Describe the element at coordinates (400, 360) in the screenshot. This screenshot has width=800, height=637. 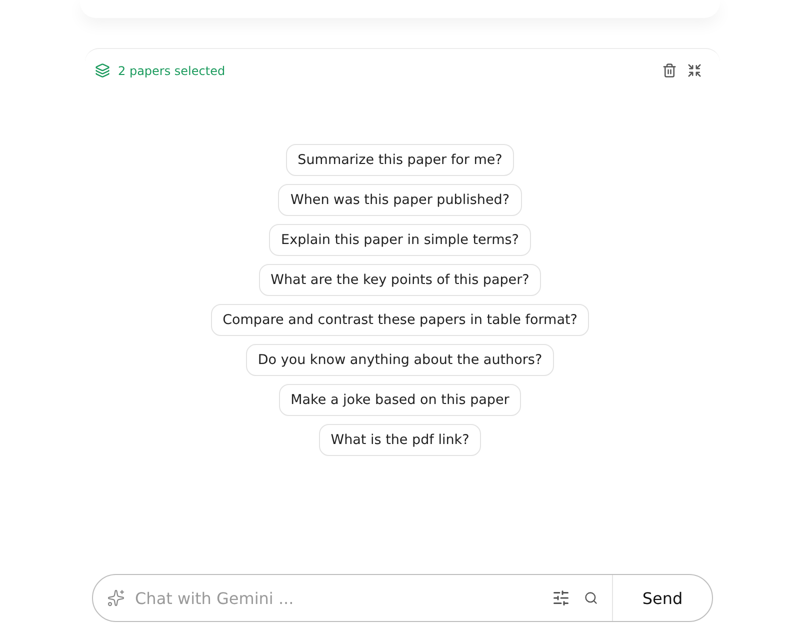
I see `suggestion-chip: Do you know anything about the authors?` at that location.